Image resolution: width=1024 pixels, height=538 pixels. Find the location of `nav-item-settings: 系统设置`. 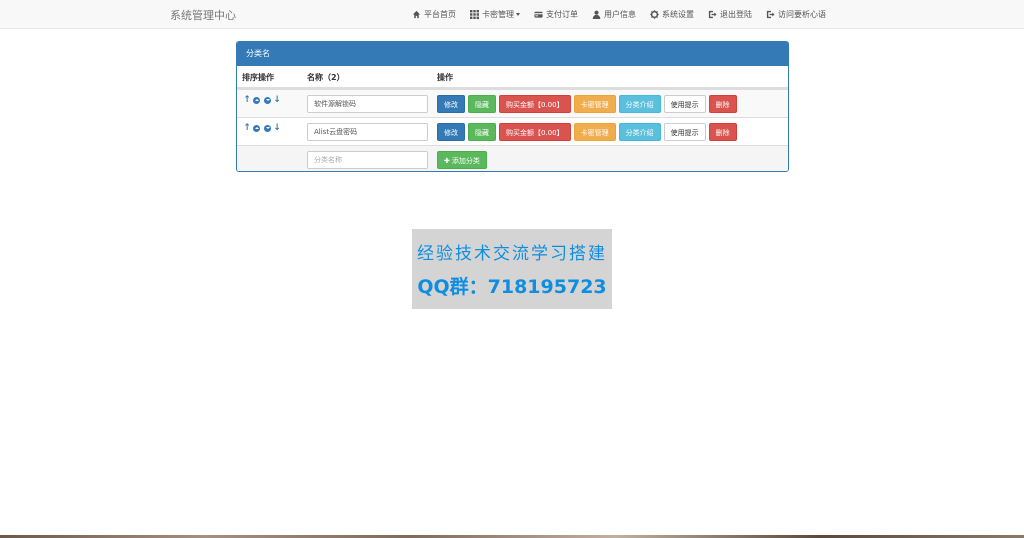

nav-item-settings: 系统设置 is located at coordinates (672, 14).